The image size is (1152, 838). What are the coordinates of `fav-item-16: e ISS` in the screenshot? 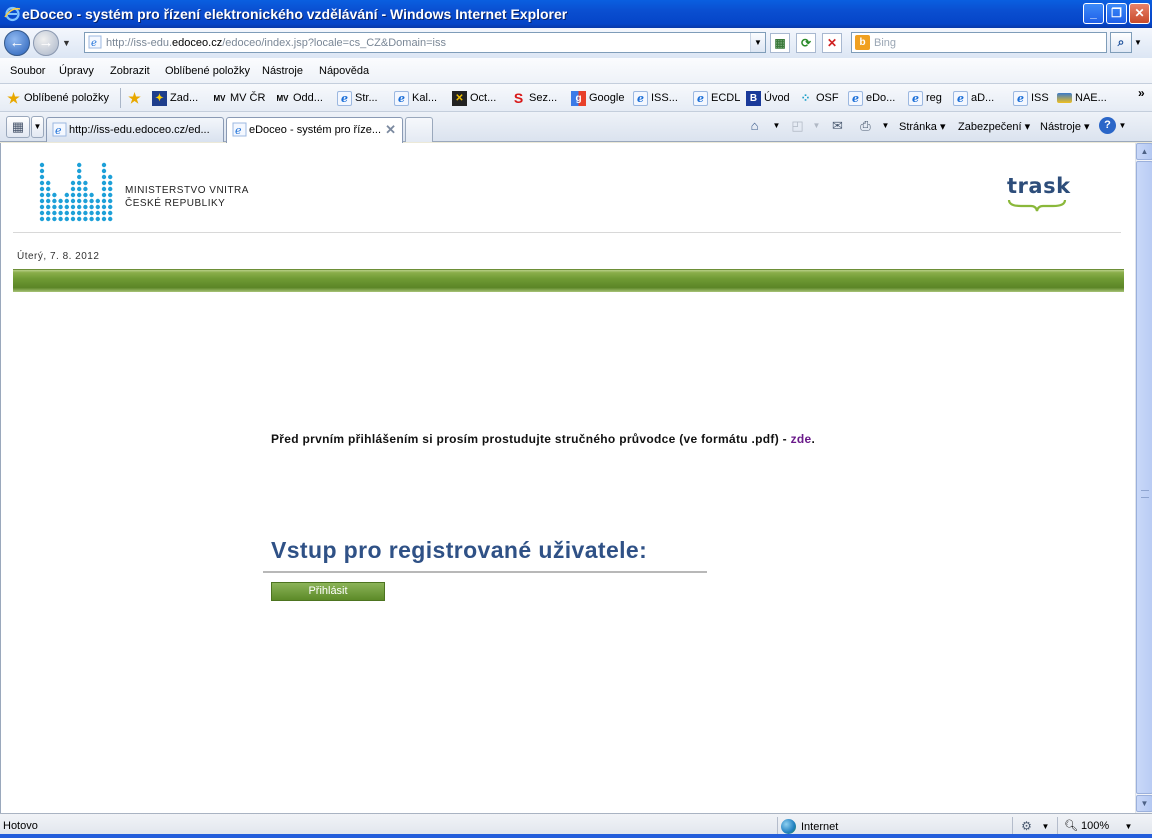 It's located at (1031, 98).